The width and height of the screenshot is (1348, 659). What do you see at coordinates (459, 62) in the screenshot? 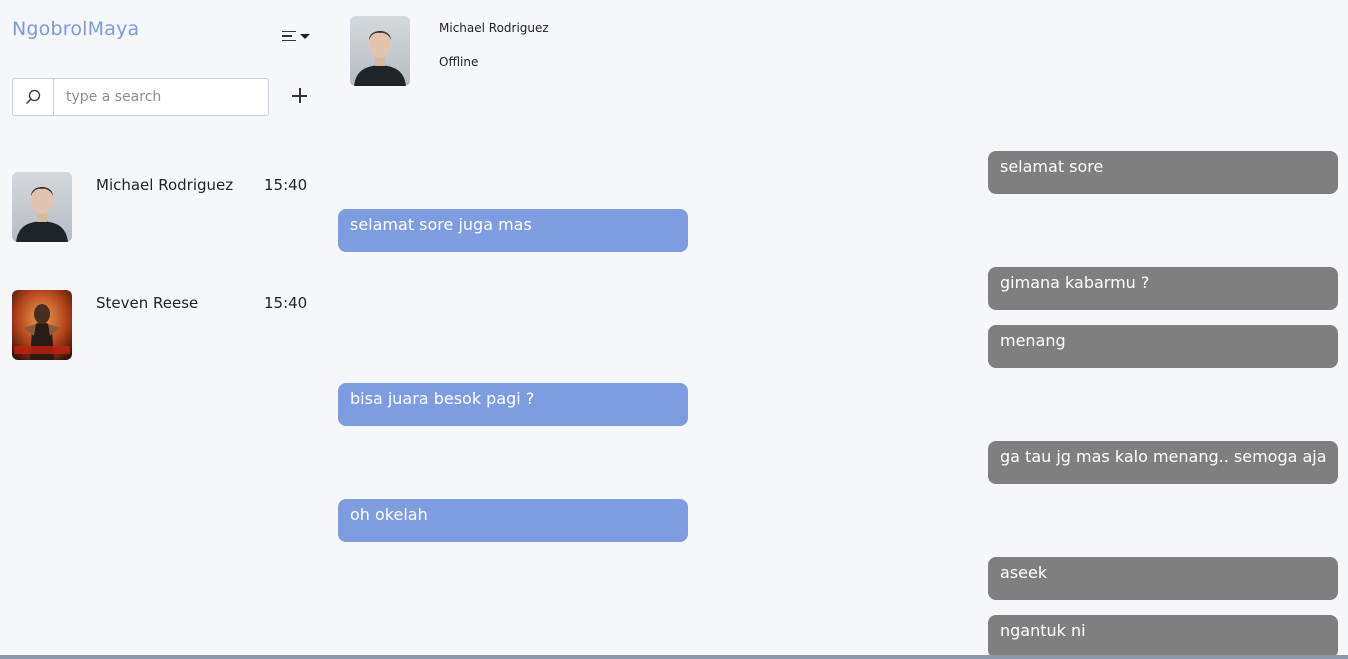
I see `chat-header-status: Offline` at bounding box center [459, 62].